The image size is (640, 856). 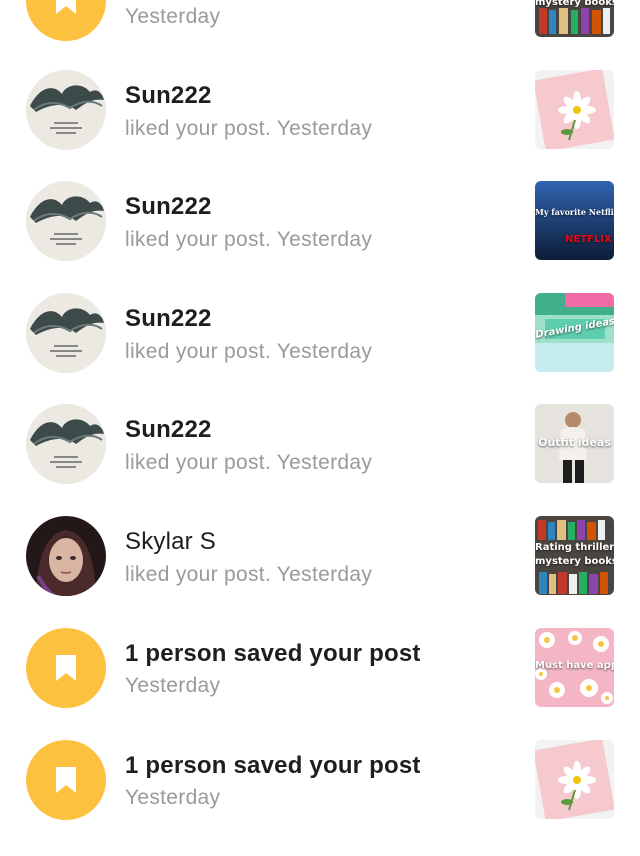 What do you see at coordinates (574, 667) in the screenshot?
I see `post-thumbnail: Must have apps` at bounding box center [574, 667].